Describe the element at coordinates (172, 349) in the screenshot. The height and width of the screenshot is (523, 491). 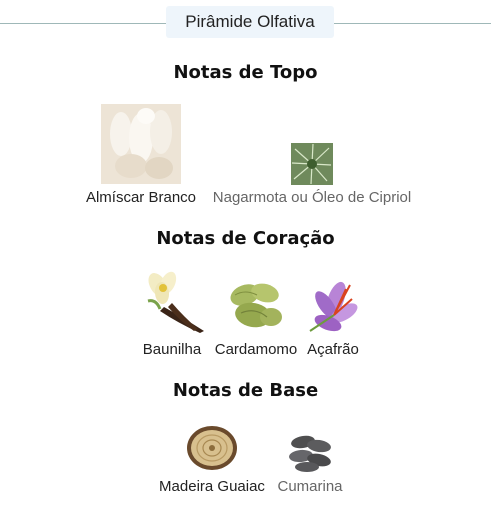
I see `note-label: Baunilha` at that location.